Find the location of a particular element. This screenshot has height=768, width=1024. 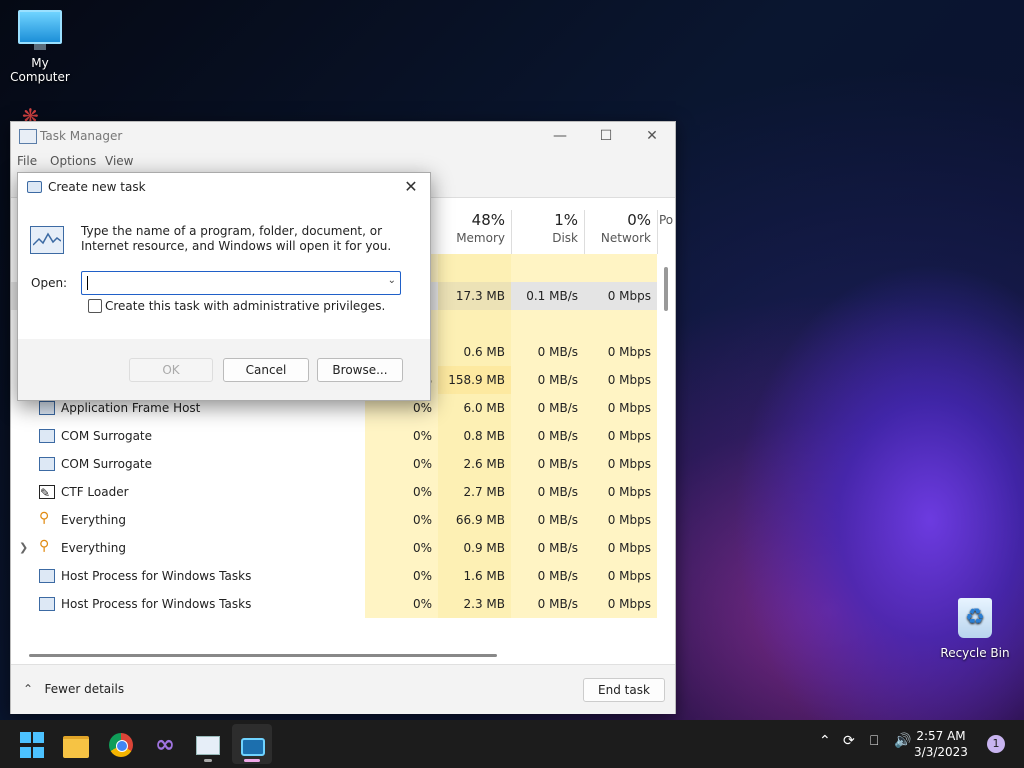

open-input: ⌄ is located at coordinates (241, 283).